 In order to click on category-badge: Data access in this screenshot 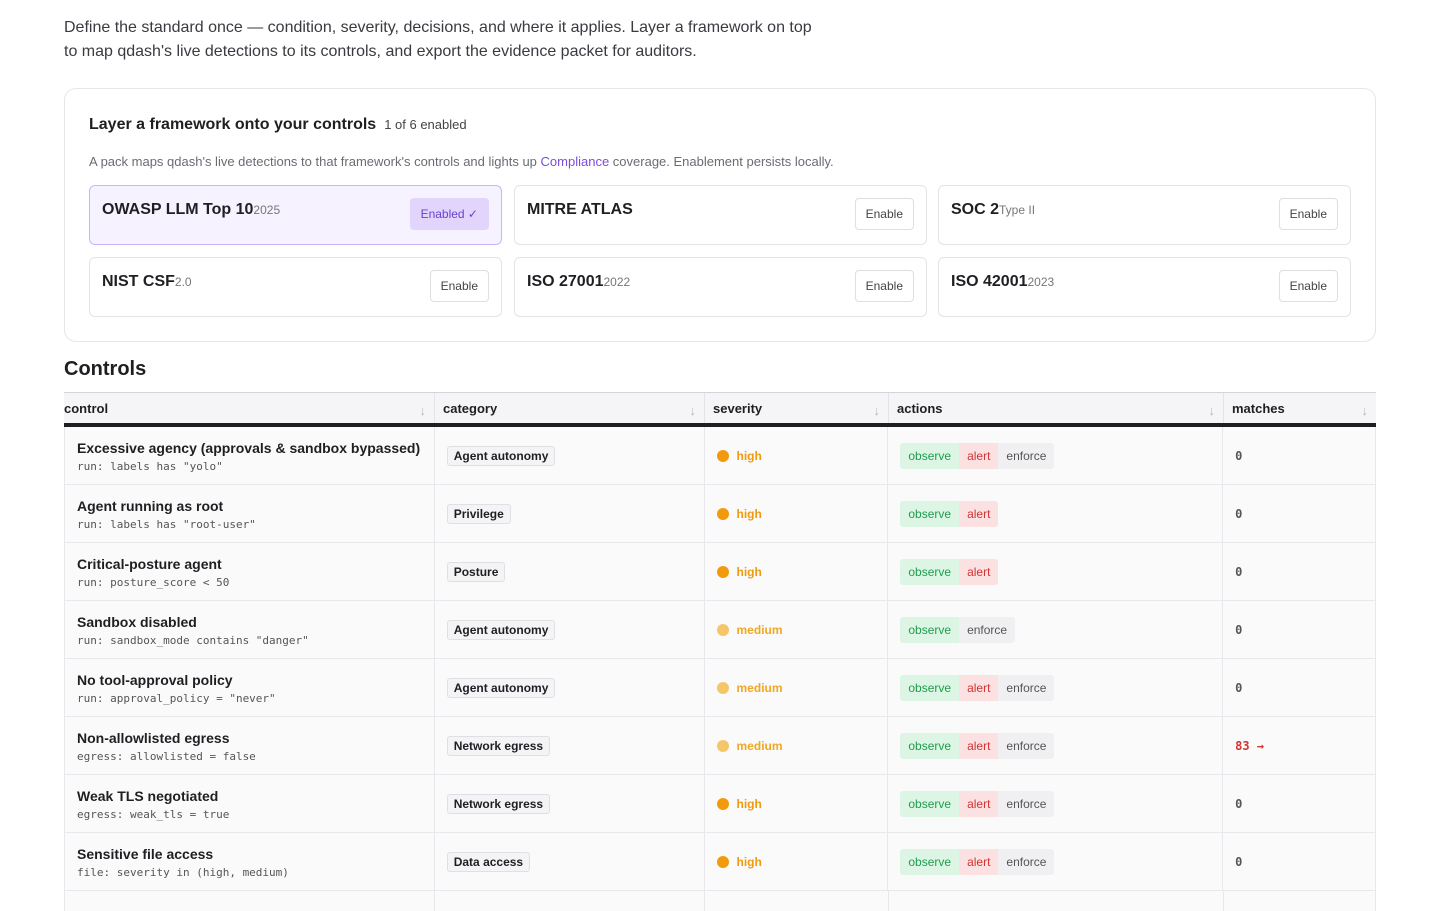, I will do `click(488, 861)`.